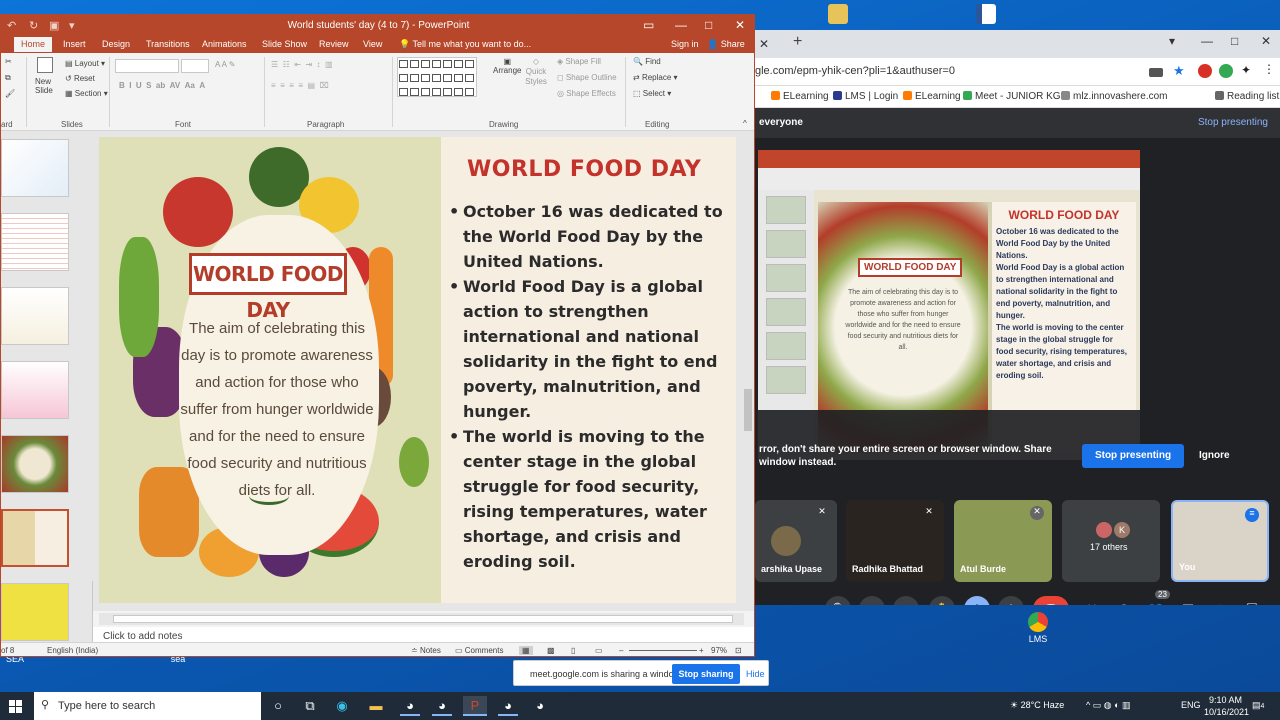 The image size is (1280, 720). I want to click on stop-presenting-button: Stop presenting, so click(1133, 456).